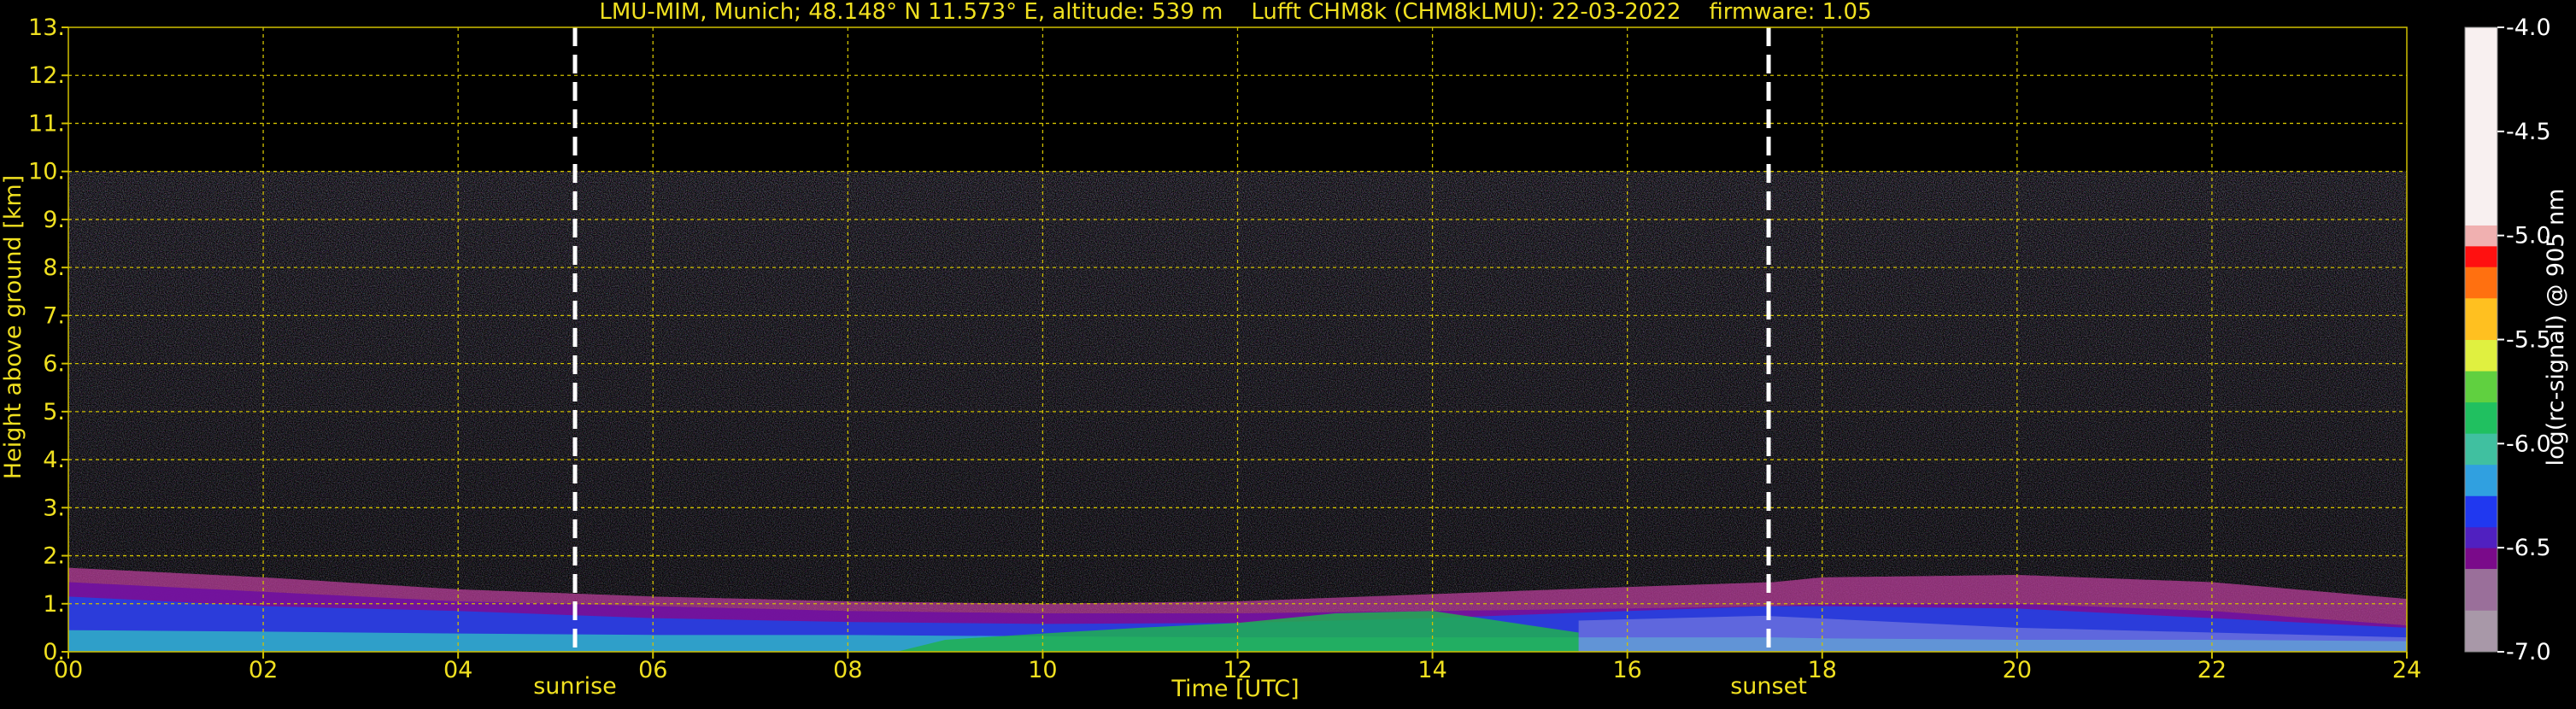  Describe the element at coordinates (54, 412) in the screenshot. I see `y-tick-label: 5.` at that location.